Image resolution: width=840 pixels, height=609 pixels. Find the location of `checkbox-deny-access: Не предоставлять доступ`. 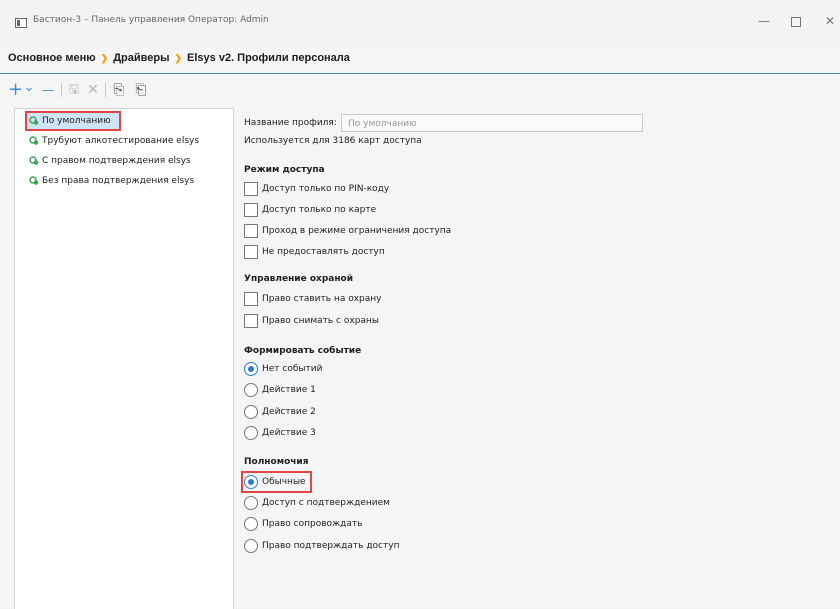

checkbox-deny-access: Не предоставлять доступ is located at coordinates (314, 252).